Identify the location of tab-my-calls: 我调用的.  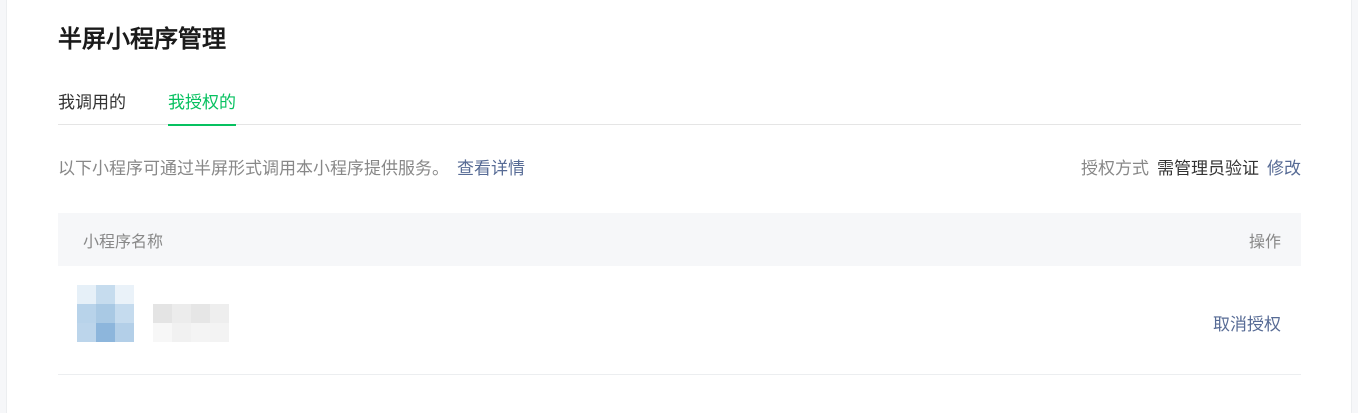
(92, 106).